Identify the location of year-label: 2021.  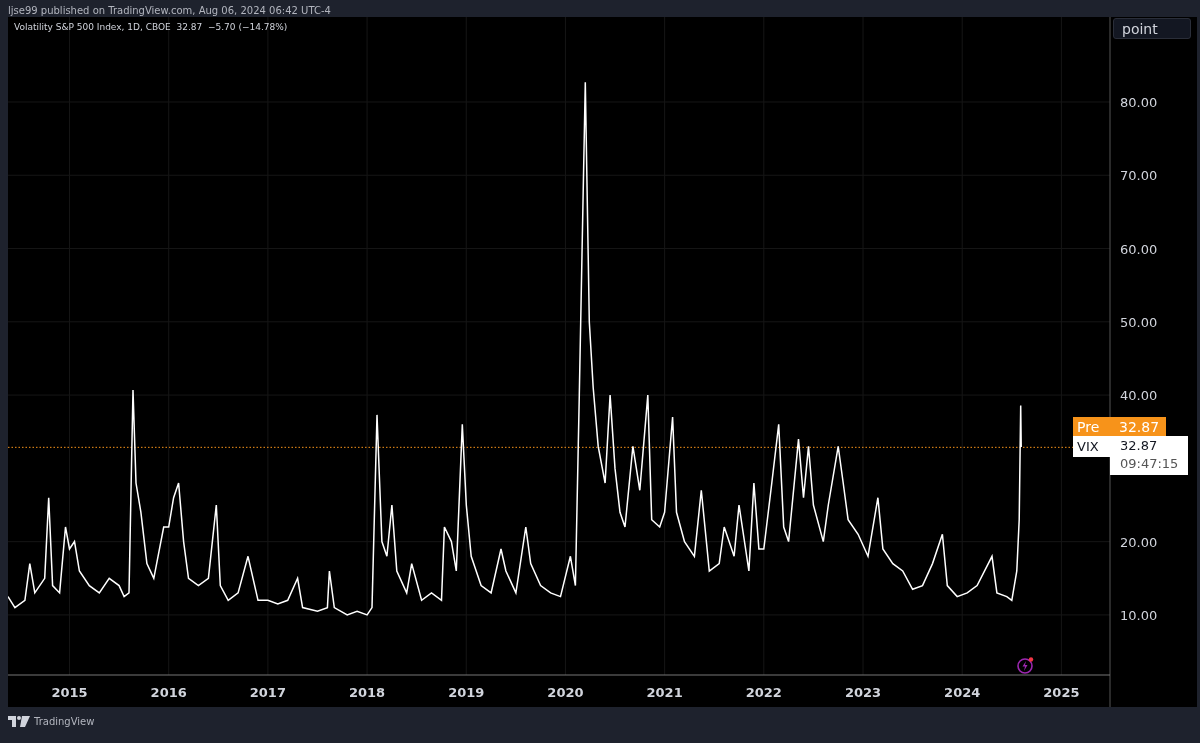
(664, 692).